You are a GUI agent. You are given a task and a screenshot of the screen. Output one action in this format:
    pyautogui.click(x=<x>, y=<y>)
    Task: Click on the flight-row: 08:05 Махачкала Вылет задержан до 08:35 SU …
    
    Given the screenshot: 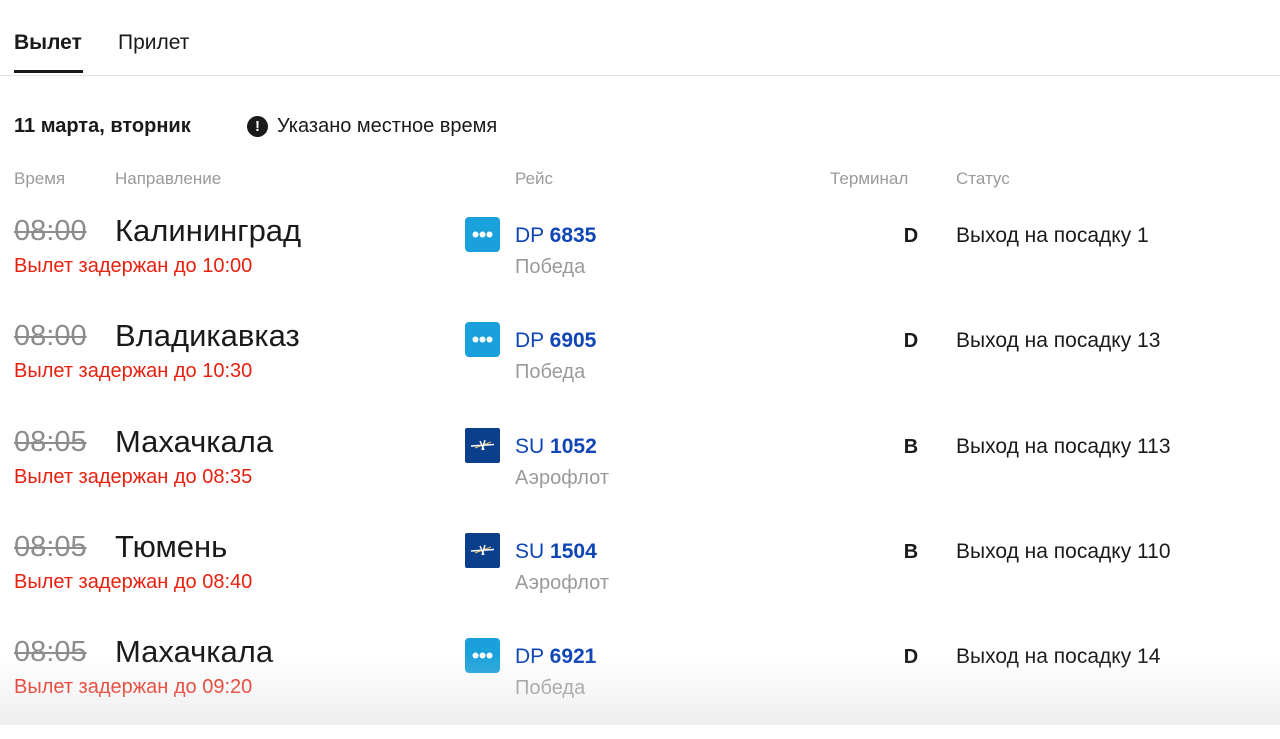 What is the action you would take?
    pyautogui.click(x=640, y=476)
    